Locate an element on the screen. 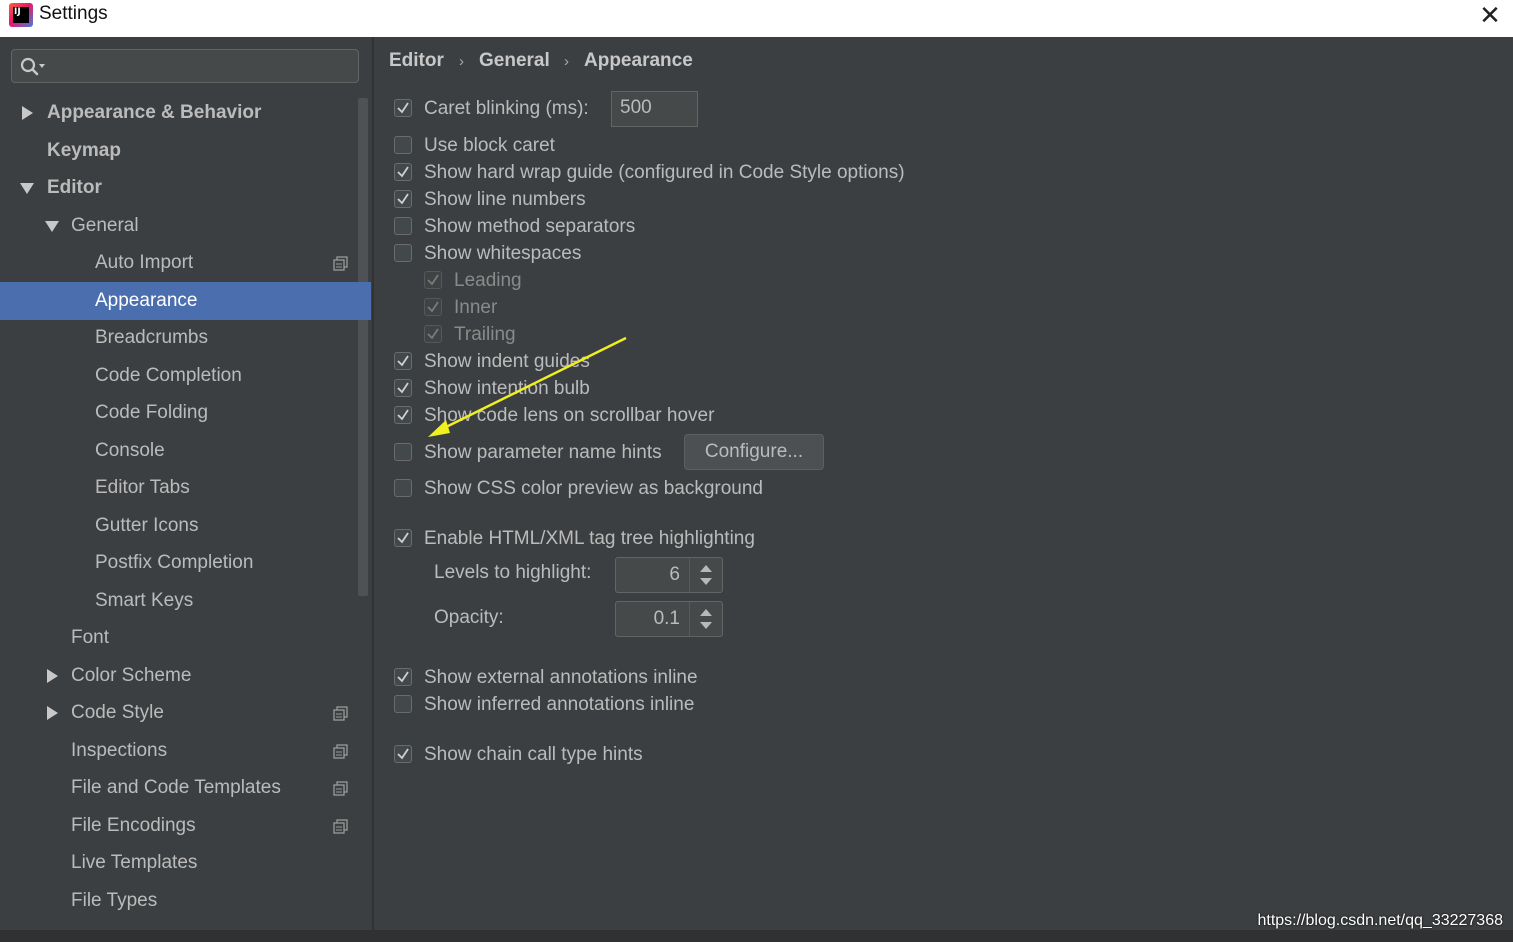  breadcrumb-editor: Editor is located at coordinates (416, 60).